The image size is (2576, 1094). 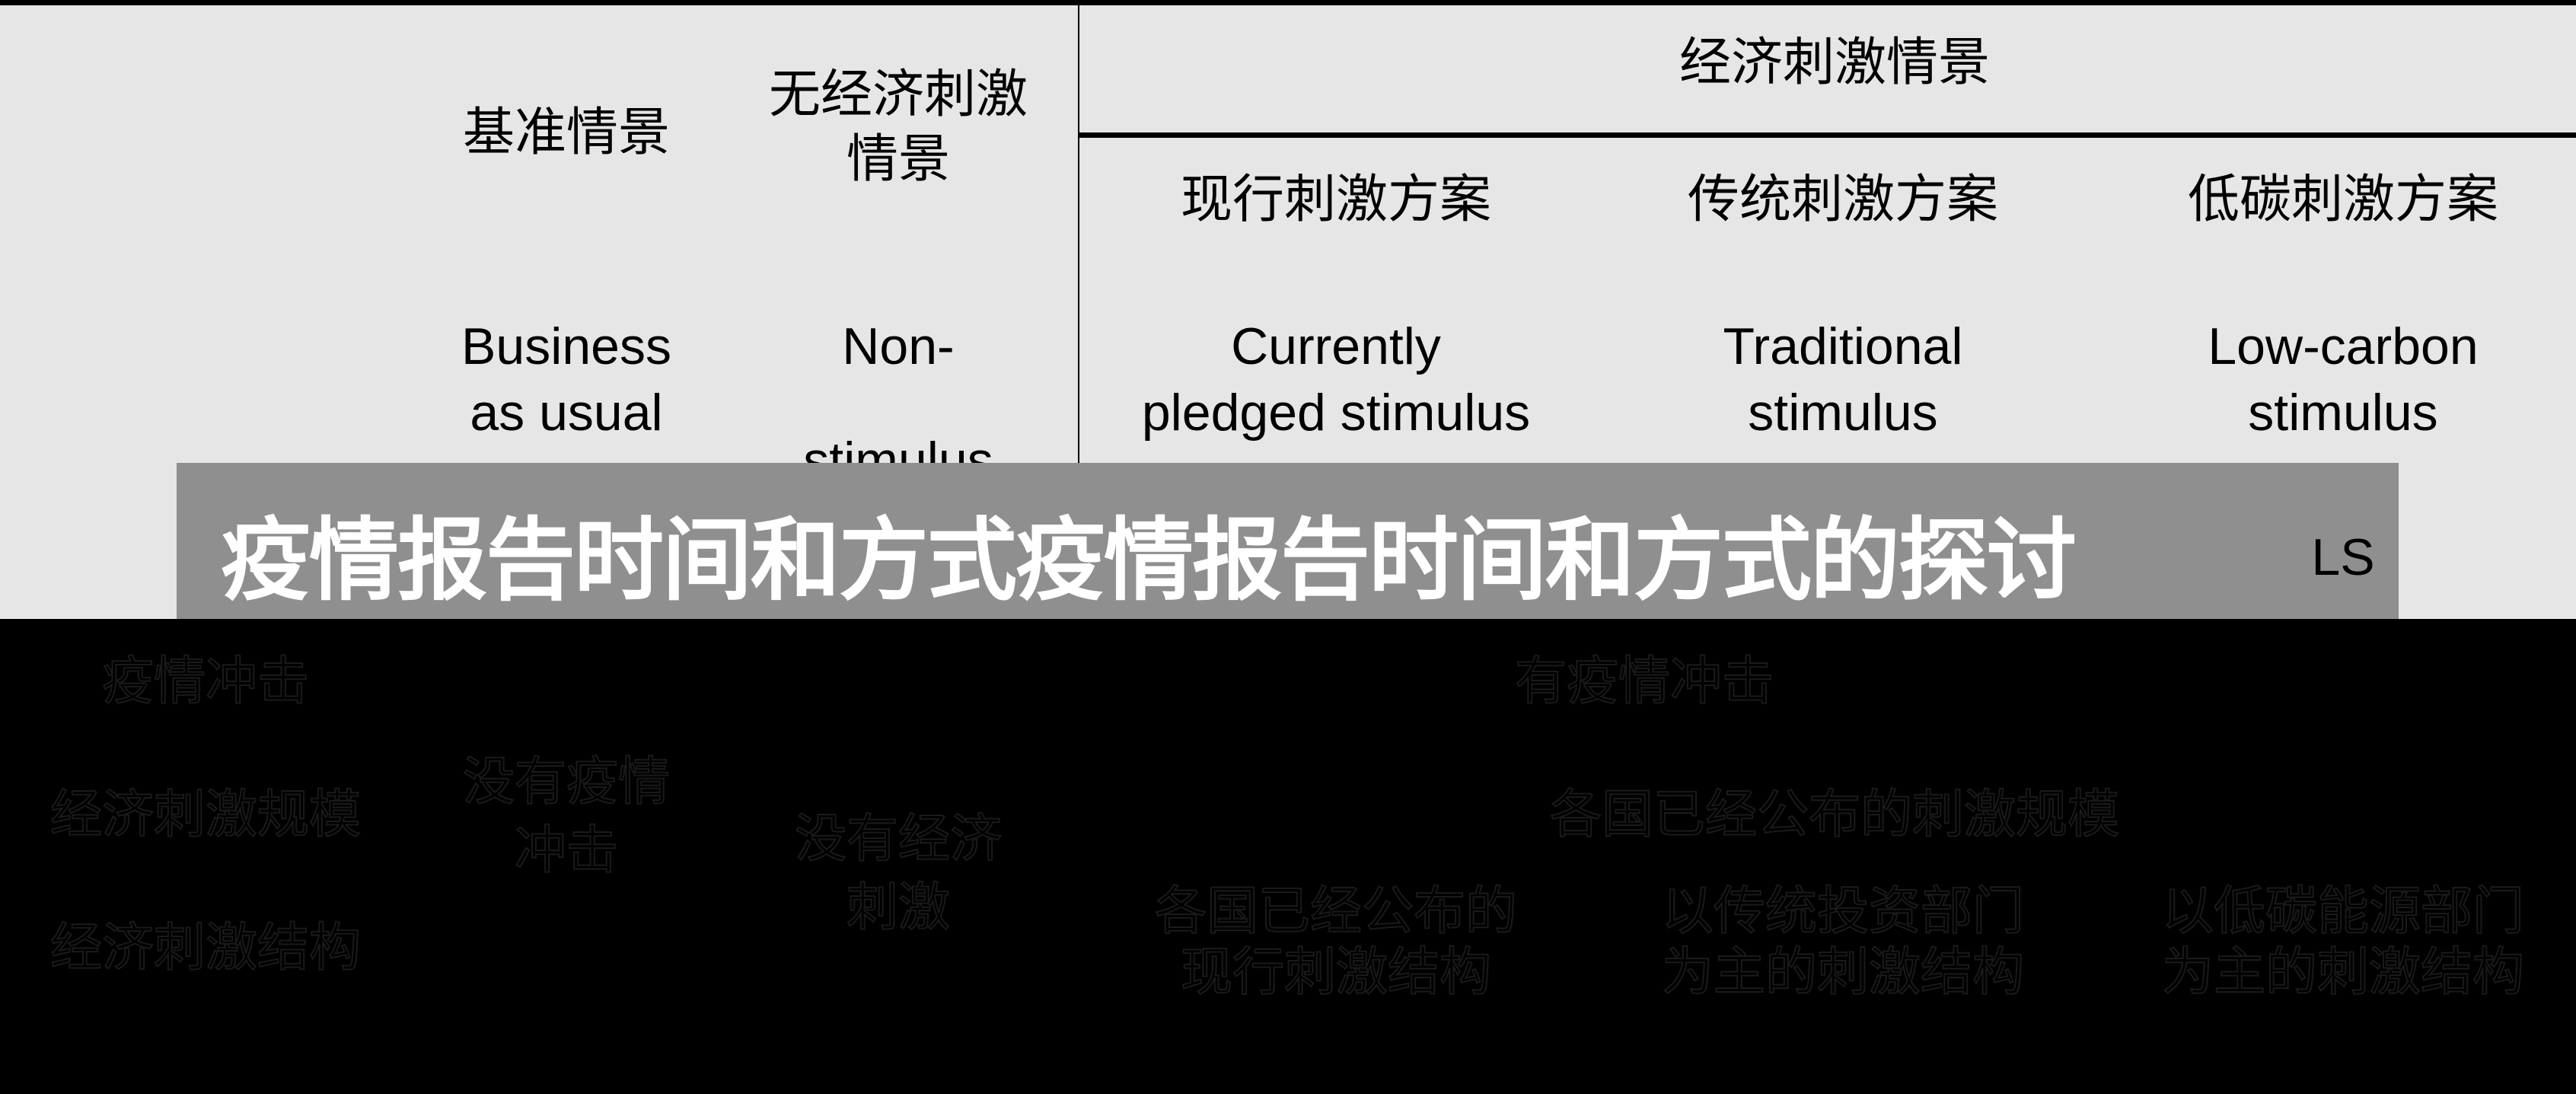 I want to click on col-header-ts-zh: 传统刺激方案, so click(x=1843, y=200).